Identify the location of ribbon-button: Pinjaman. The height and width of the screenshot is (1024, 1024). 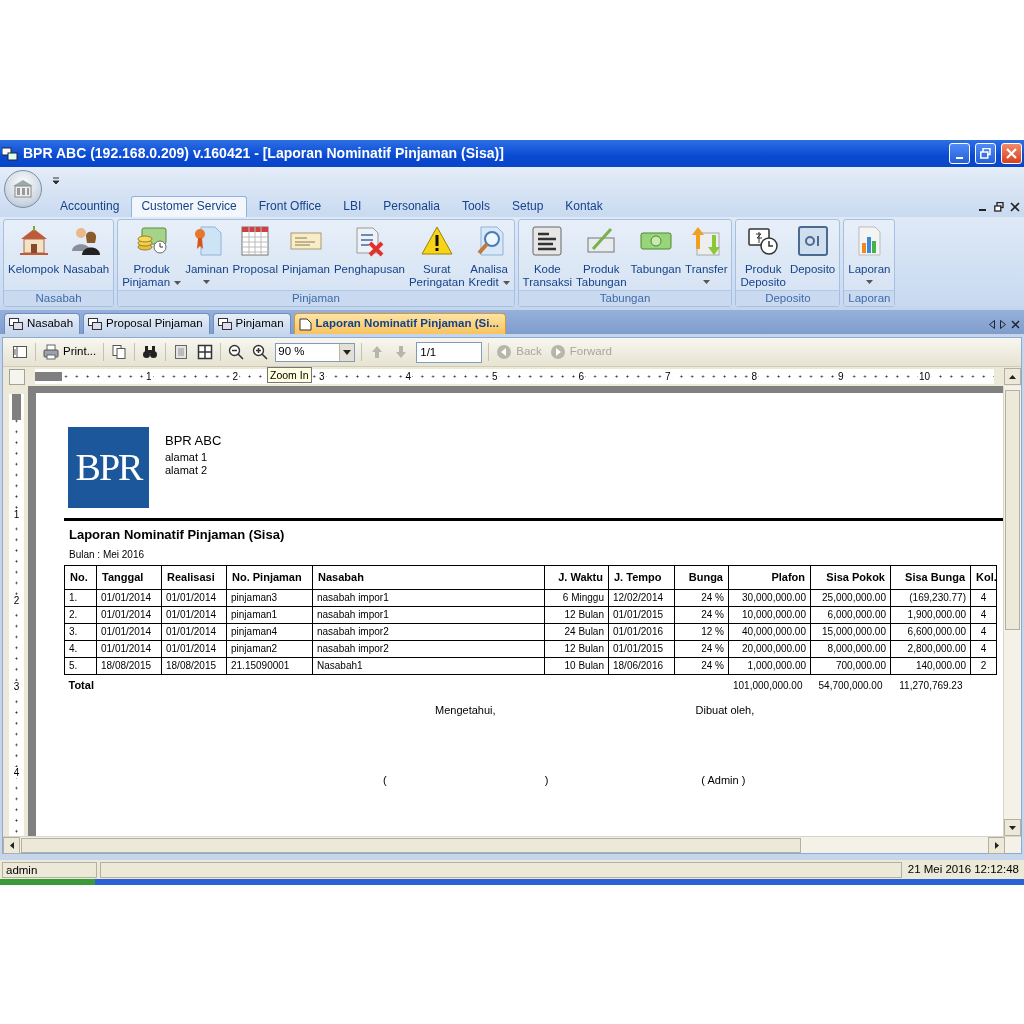
(306, 256).